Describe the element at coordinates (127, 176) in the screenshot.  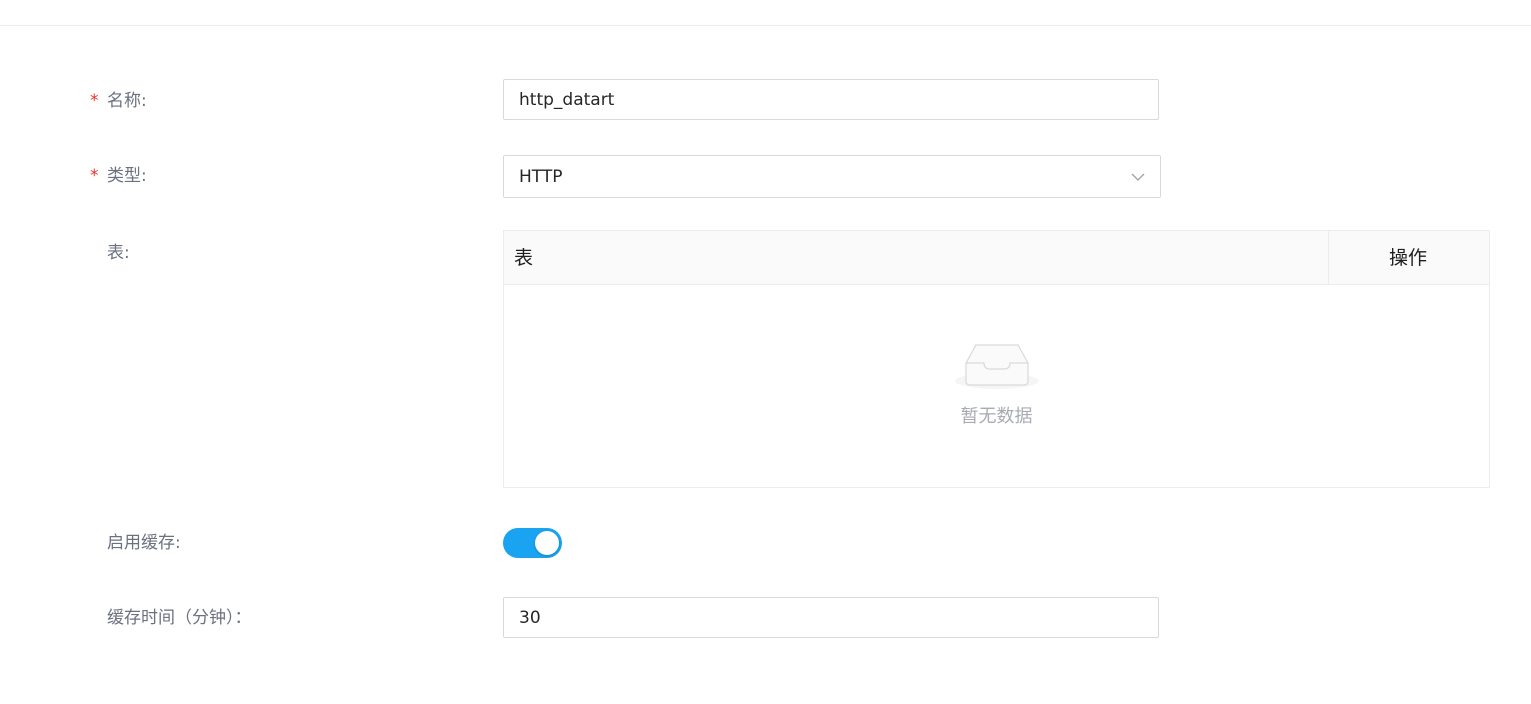
I see `type-label: 类型:` at that location.